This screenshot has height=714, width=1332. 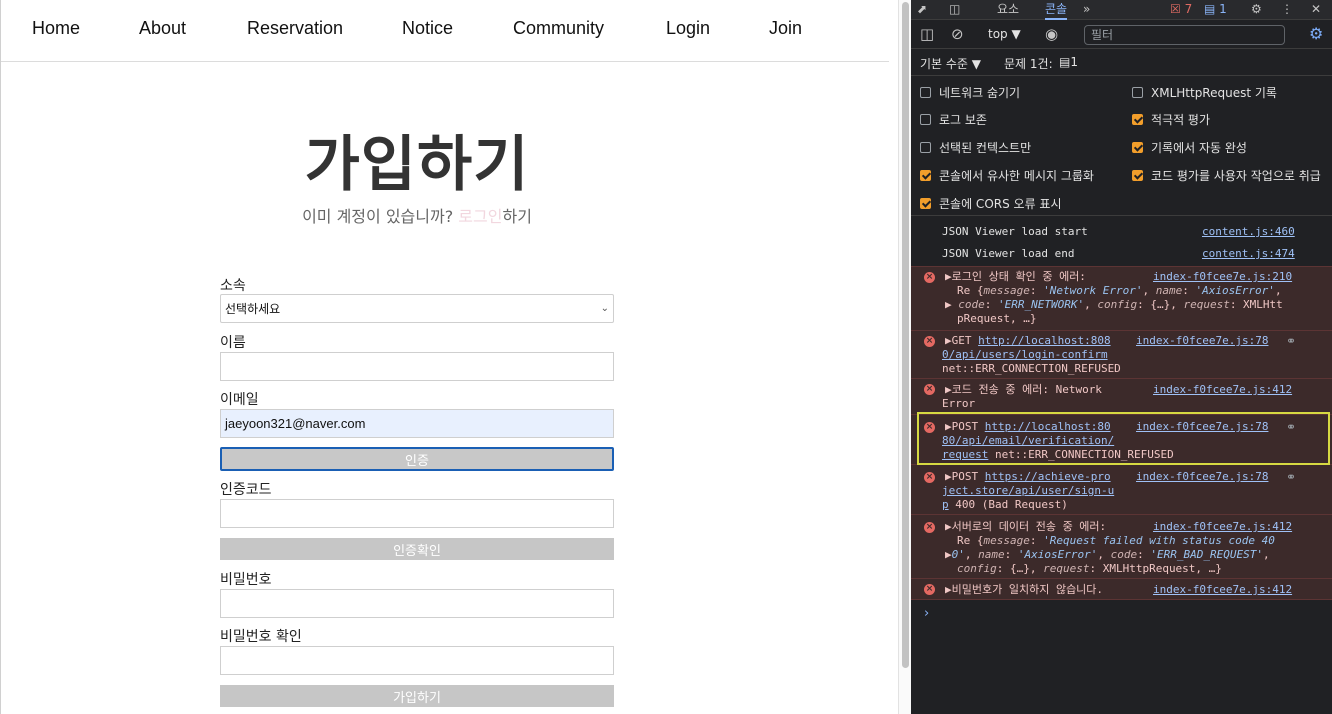 What do you see at coordinates (1248, 232) in the screenshot?
I see `source-link: content.js:460` at bounding box center [1248, 232].